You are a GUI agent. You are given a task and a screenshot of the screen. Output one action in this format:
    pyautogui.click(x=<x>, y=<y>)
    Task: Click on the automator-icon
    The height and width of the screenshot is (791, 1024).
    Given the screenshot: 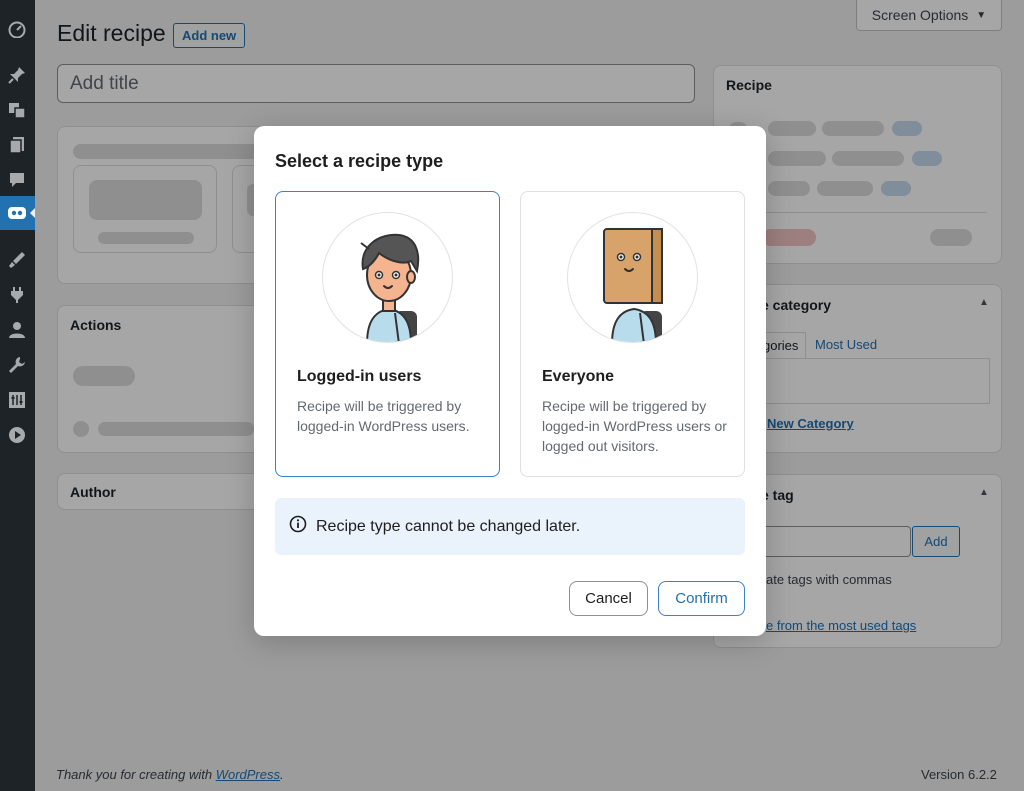 What is the action you would take?
    pyautogui.click(x=17, y=213)
    